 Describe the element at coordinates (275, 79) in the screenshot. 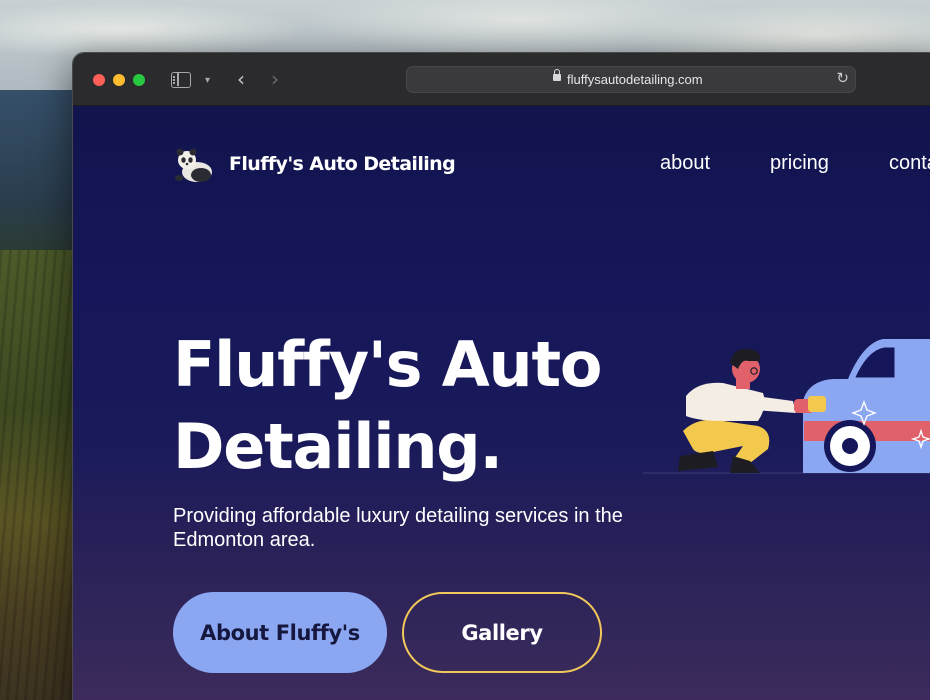

I see `forward-icon: ›` at that location.